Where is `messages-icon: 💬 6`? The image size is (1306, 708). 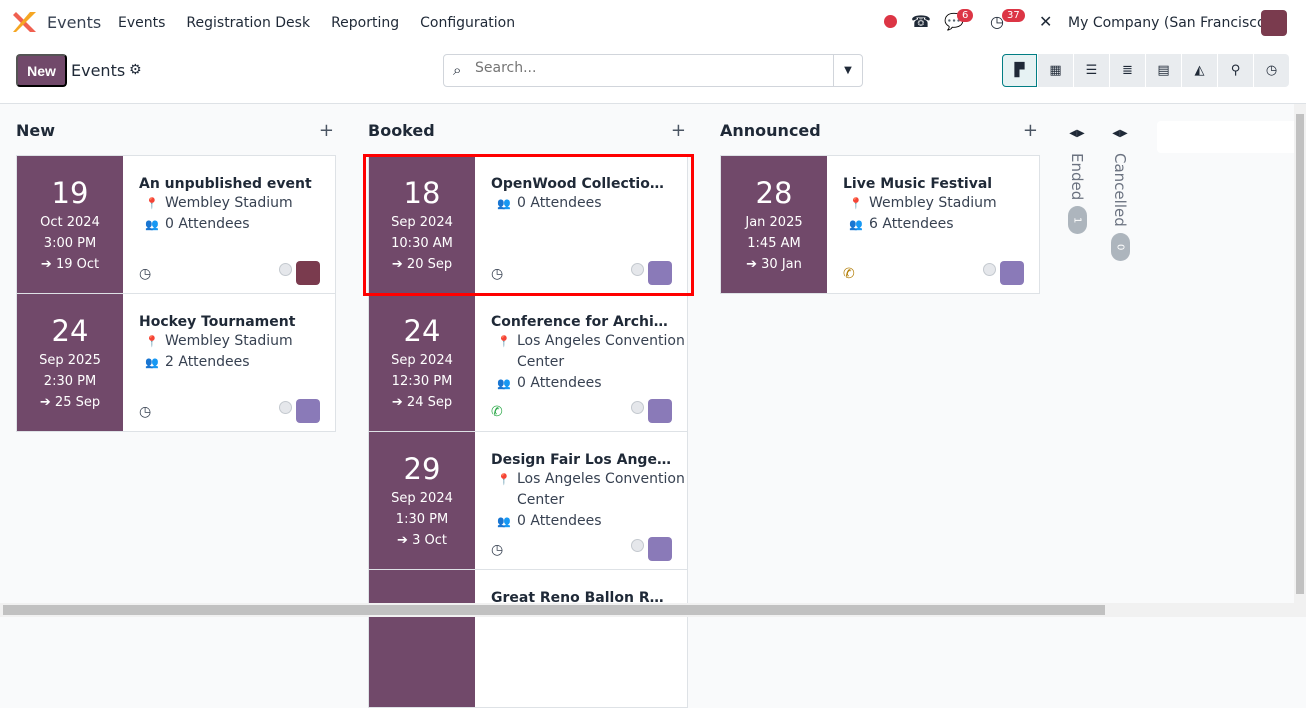
messages-icon: 💬 6 is located at coordinates (959, 20).